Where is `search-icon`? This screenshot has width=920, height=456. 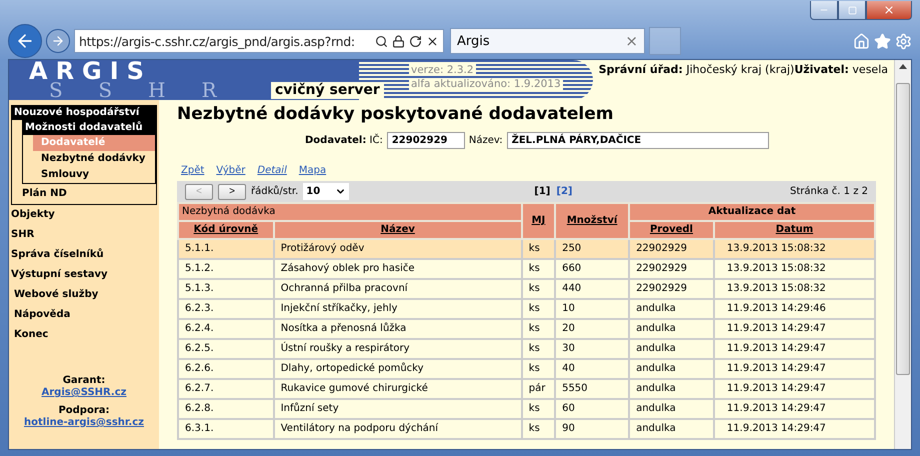 search-icon is located at coordinates (381, 41).